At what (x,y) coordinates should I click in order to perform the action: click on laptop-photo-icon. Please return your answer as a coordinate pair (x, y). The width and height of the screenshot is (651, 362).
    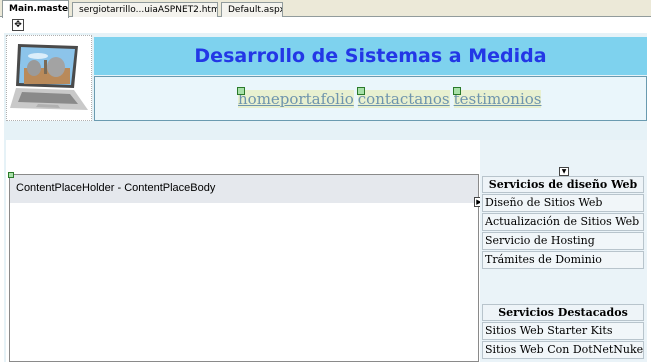
    Looking at the image, I should click on (49, 77).